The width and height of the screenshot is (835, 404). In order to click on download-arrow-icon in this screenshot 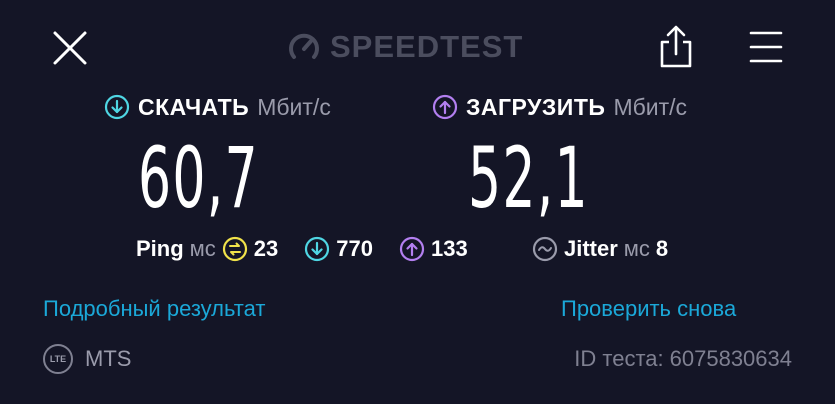, I will do `click(117, 107)`.